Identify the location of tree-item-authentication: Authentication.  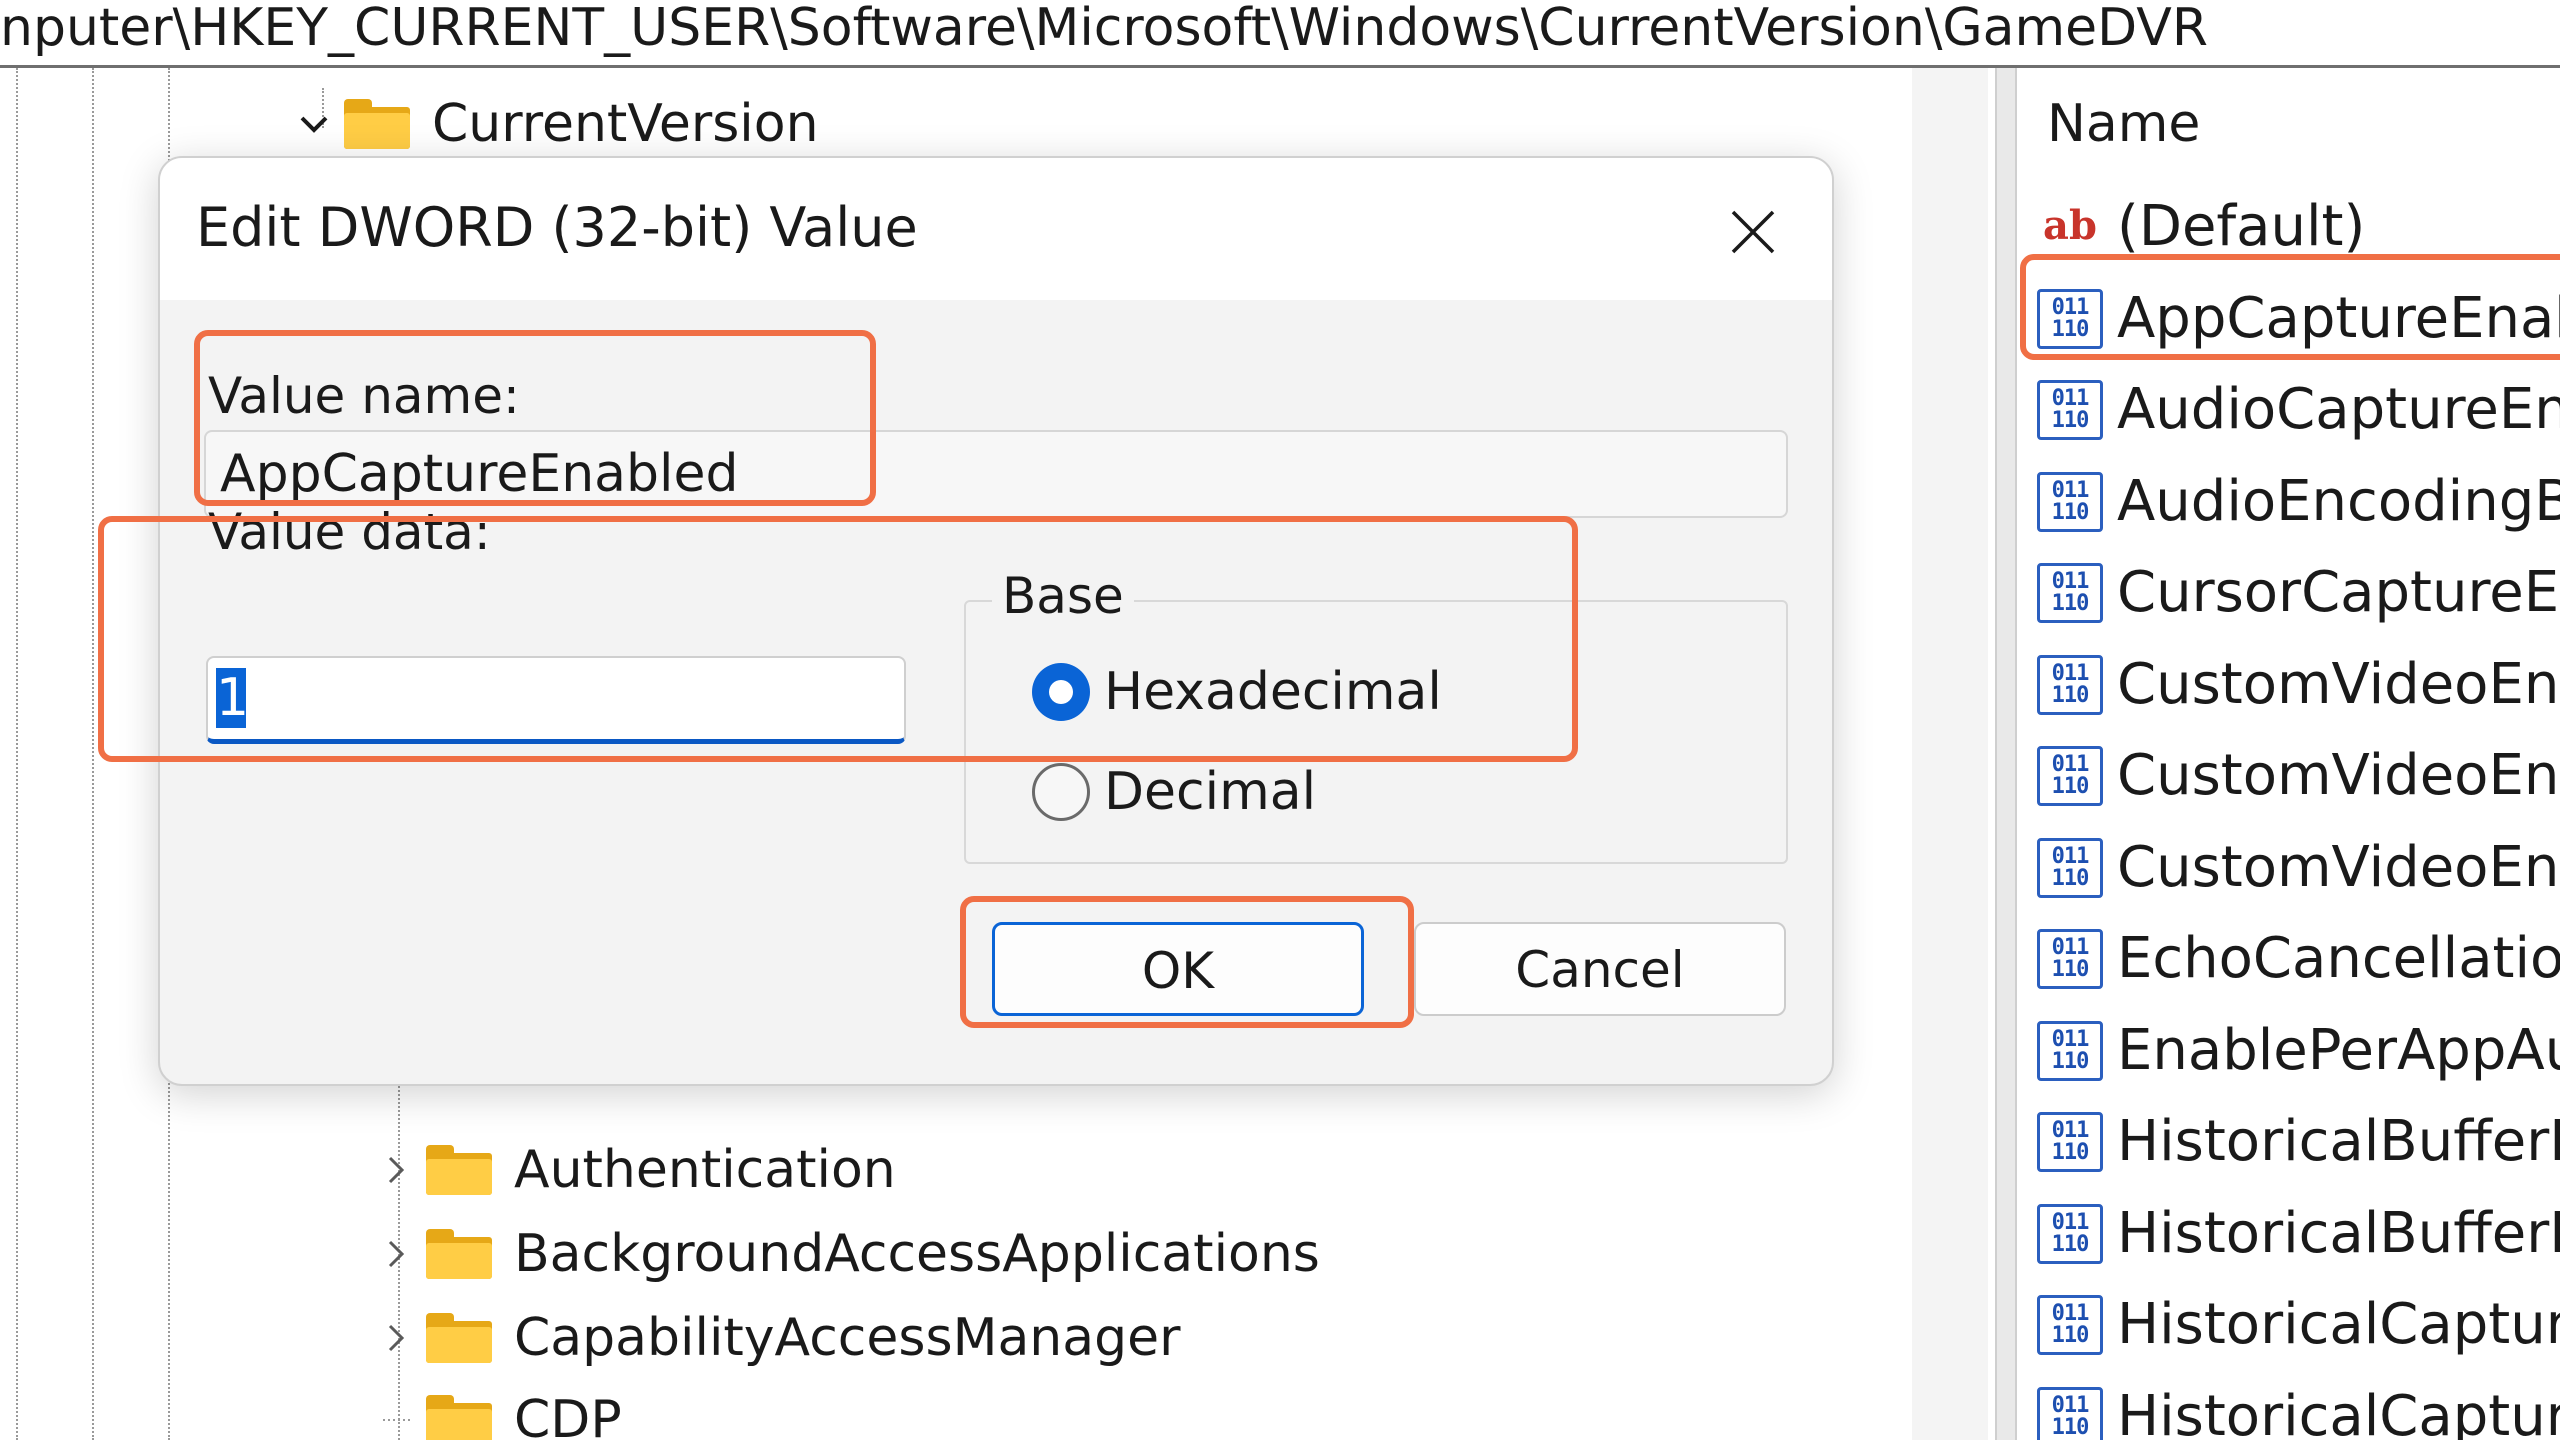
(636, 1170).